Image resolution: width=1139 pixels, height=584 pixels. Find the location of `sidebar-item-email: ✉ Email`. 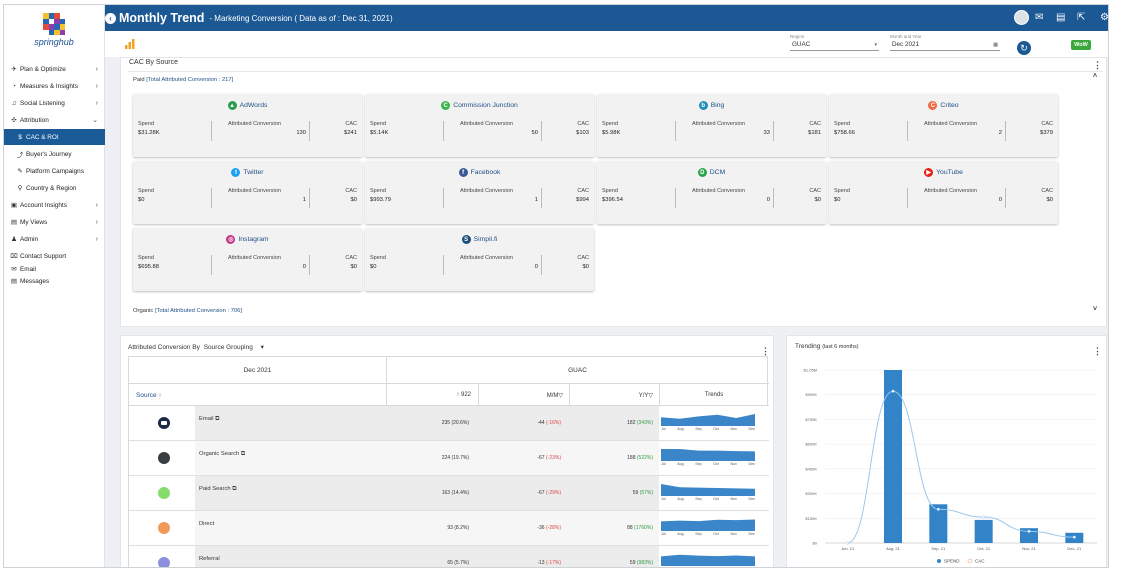

sidebar-item-email: ✉ Email is located at coordinates (54, 269).